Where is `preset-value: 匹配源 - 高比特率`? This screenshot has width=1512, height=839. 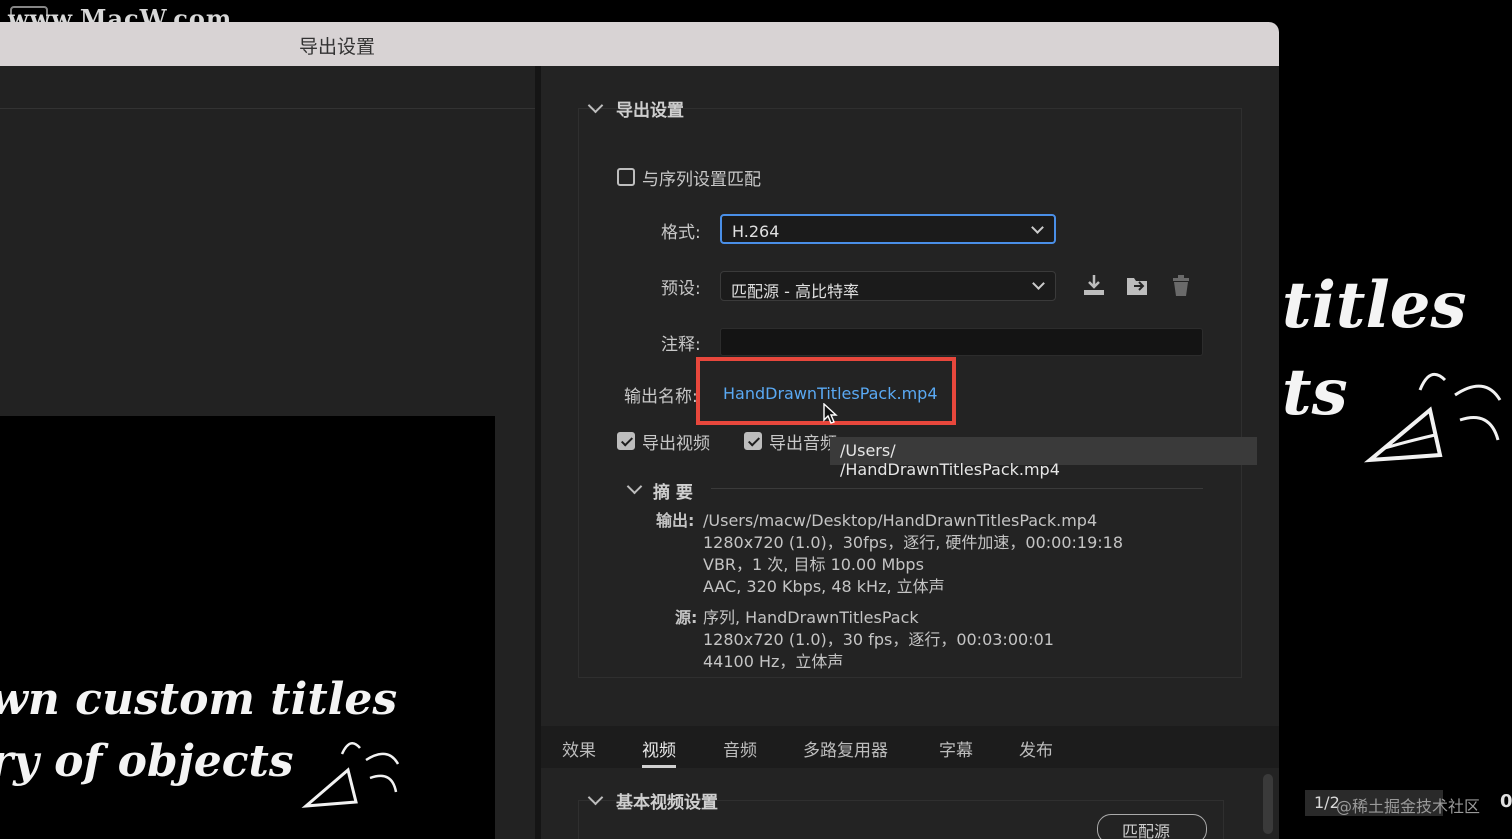 preset-value: 匹配源 - 高比特率 is located at coordinates (795, 291).